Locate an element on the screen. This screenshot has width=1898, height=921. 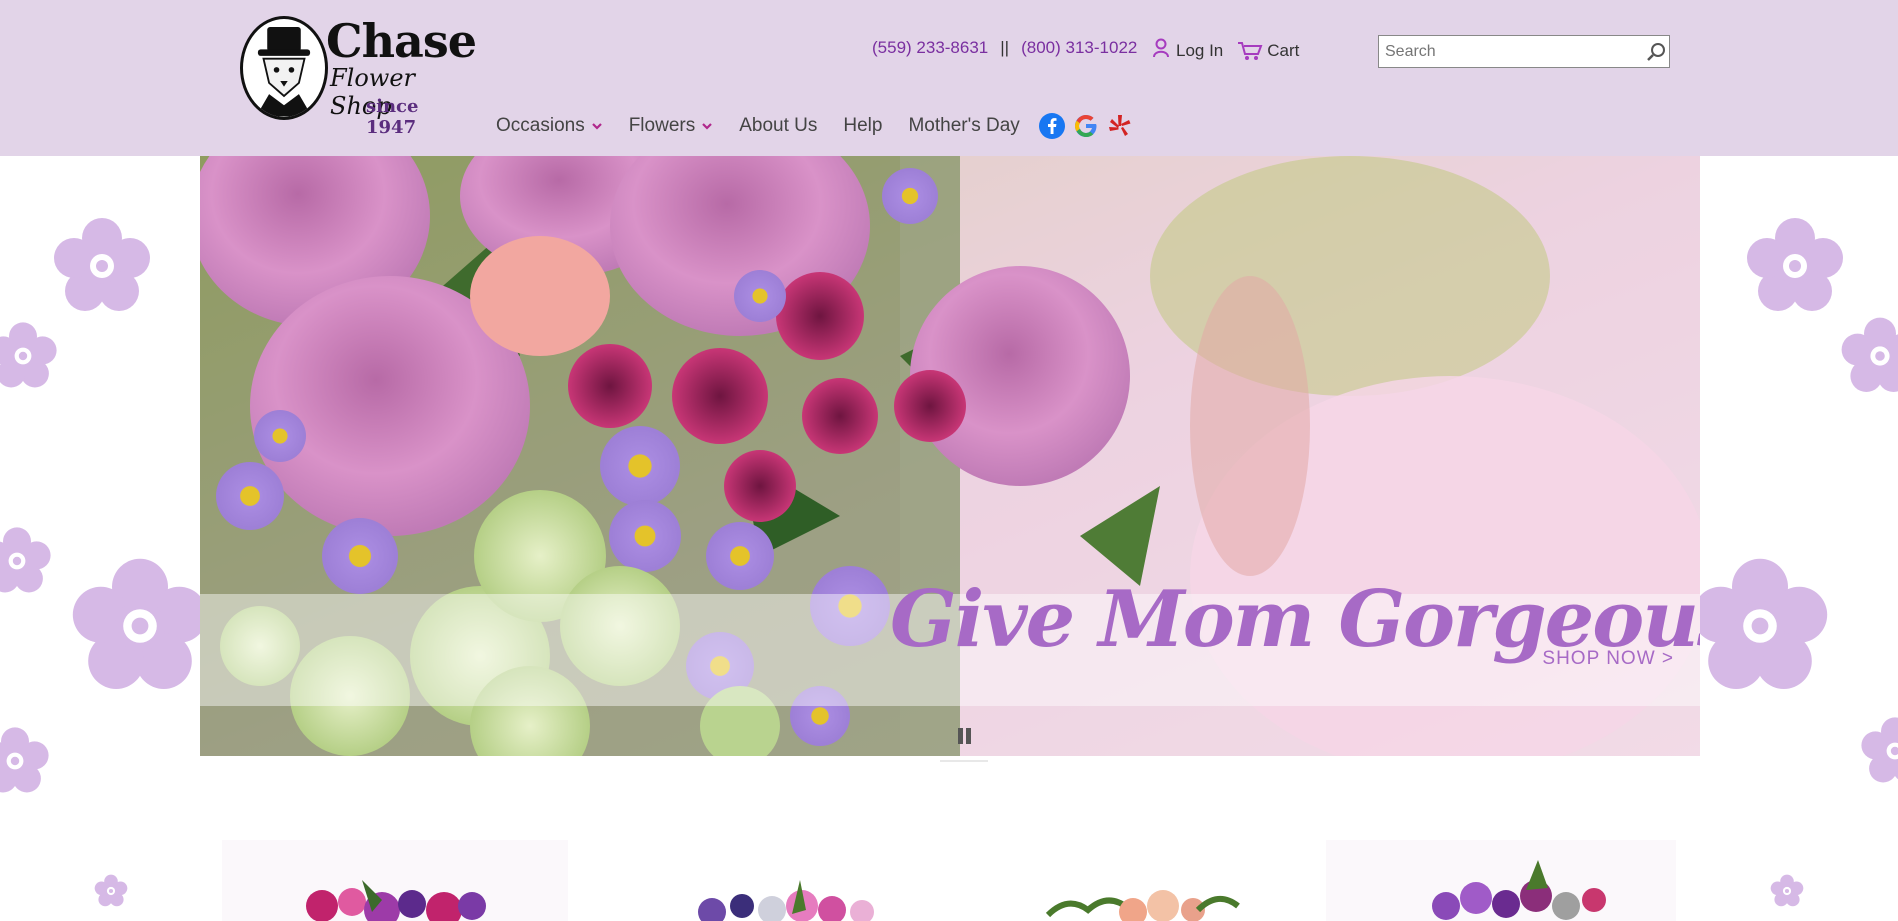
pause-icon is located at coordinates (964, 737).